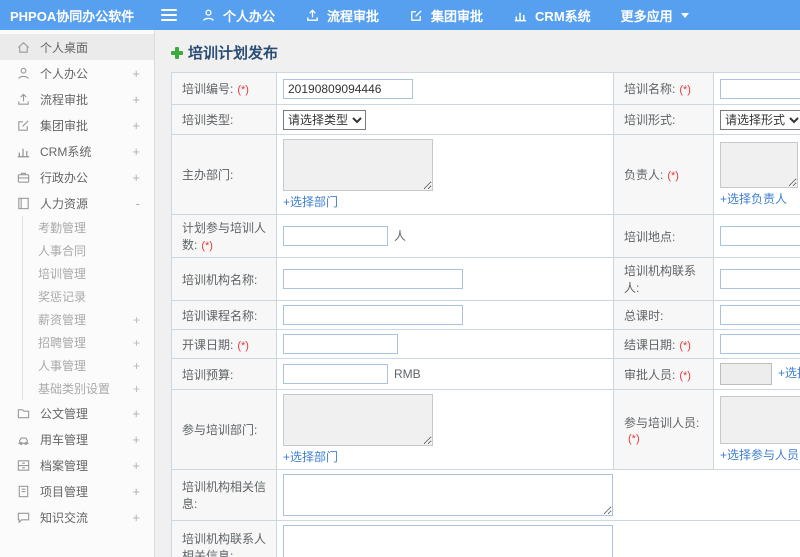  What do you see at coordinates (64, 73) in the screenshot?
I see `sidebar-item-label: 个人办公` at bounding box center [64, 73].